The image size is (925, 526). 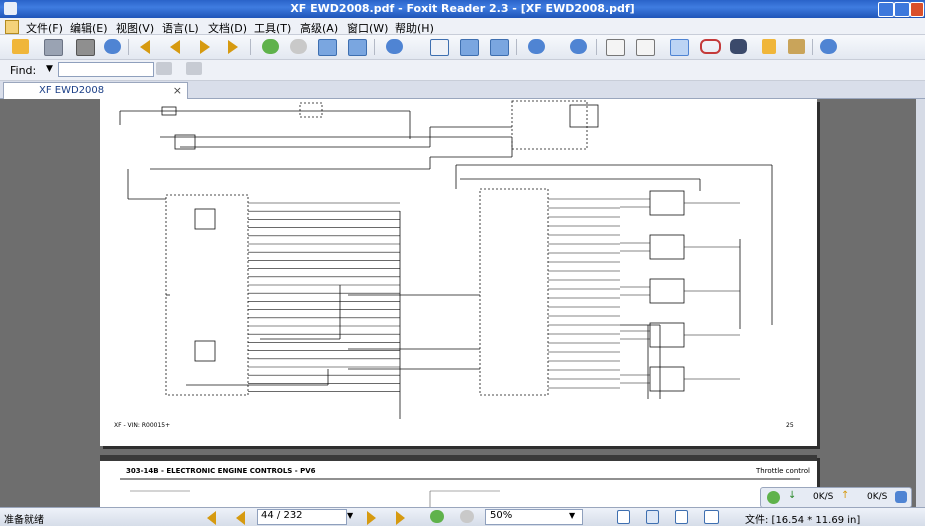 What do you see at coordinates (394, 46) in the screenshot?
I see `zoom-in-icon` at bounding box center [394, 46].